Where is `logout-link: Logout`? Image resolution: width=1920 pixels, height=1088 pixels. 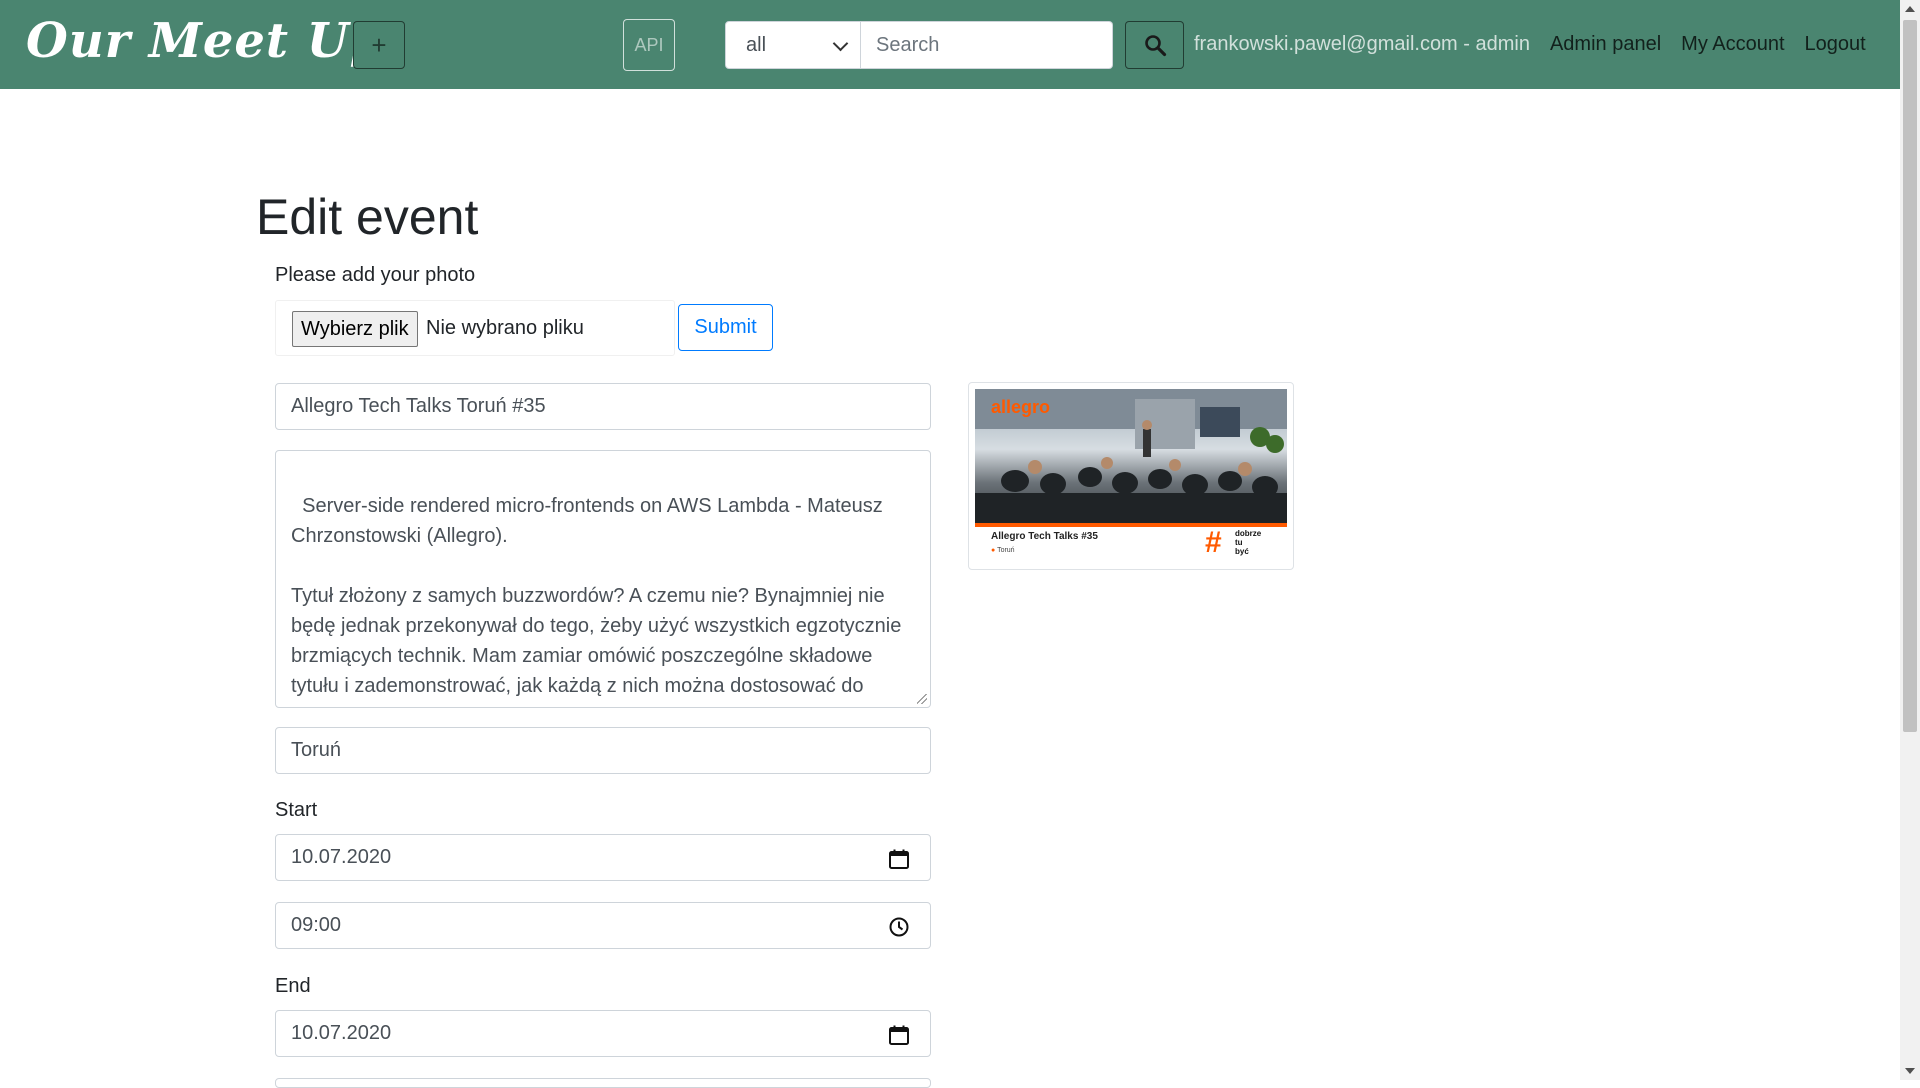
logout-link: Logout is located at coordinates (1835, 44).